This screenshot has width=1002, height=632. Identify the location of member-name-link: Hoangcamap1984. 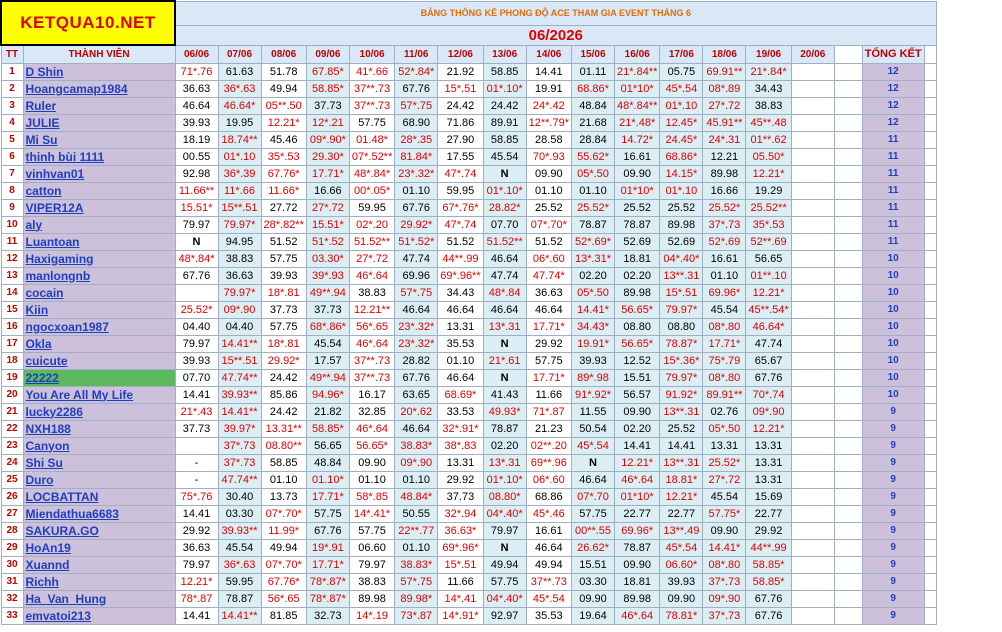
(99, 88).